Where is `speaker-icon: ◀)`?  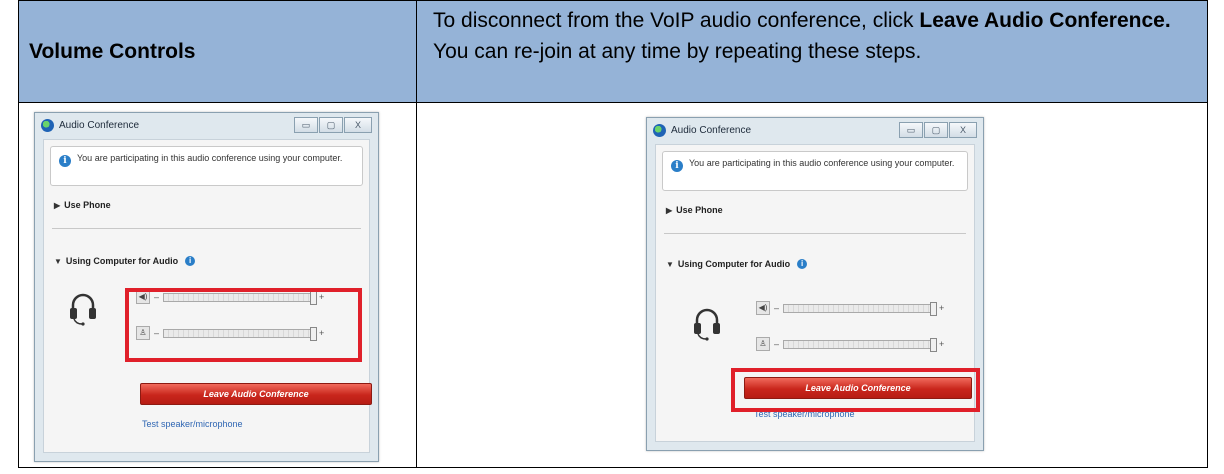 speaker-icon: ◀) is located at coordinates (763, 308).